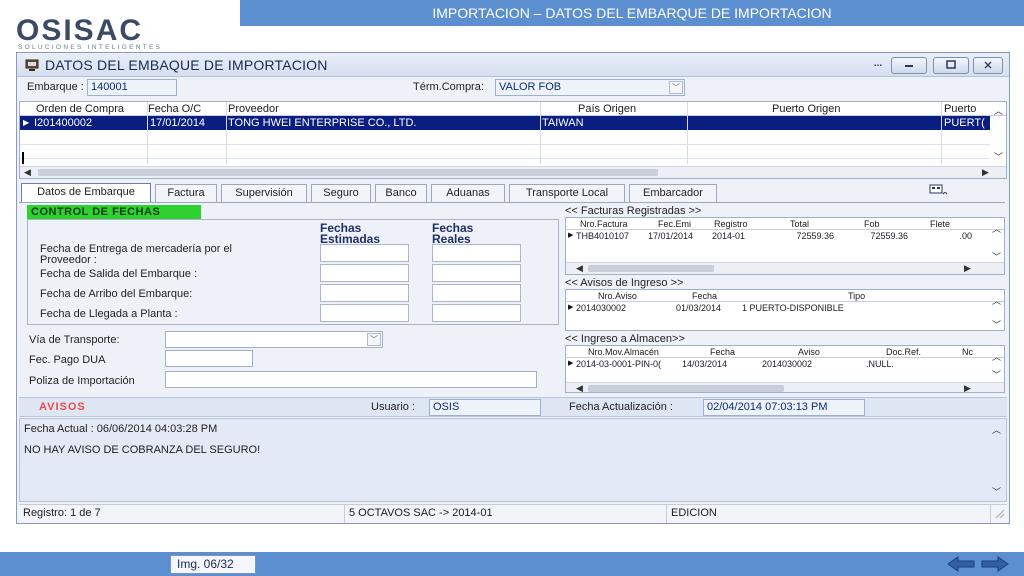 The height and width of the screenshot is (576, 1024). What do you see at coordinates (832, 109) in the screenshot?
I see `col-puerto-origen: Puerto Origen` at bounding box center [832, 109].